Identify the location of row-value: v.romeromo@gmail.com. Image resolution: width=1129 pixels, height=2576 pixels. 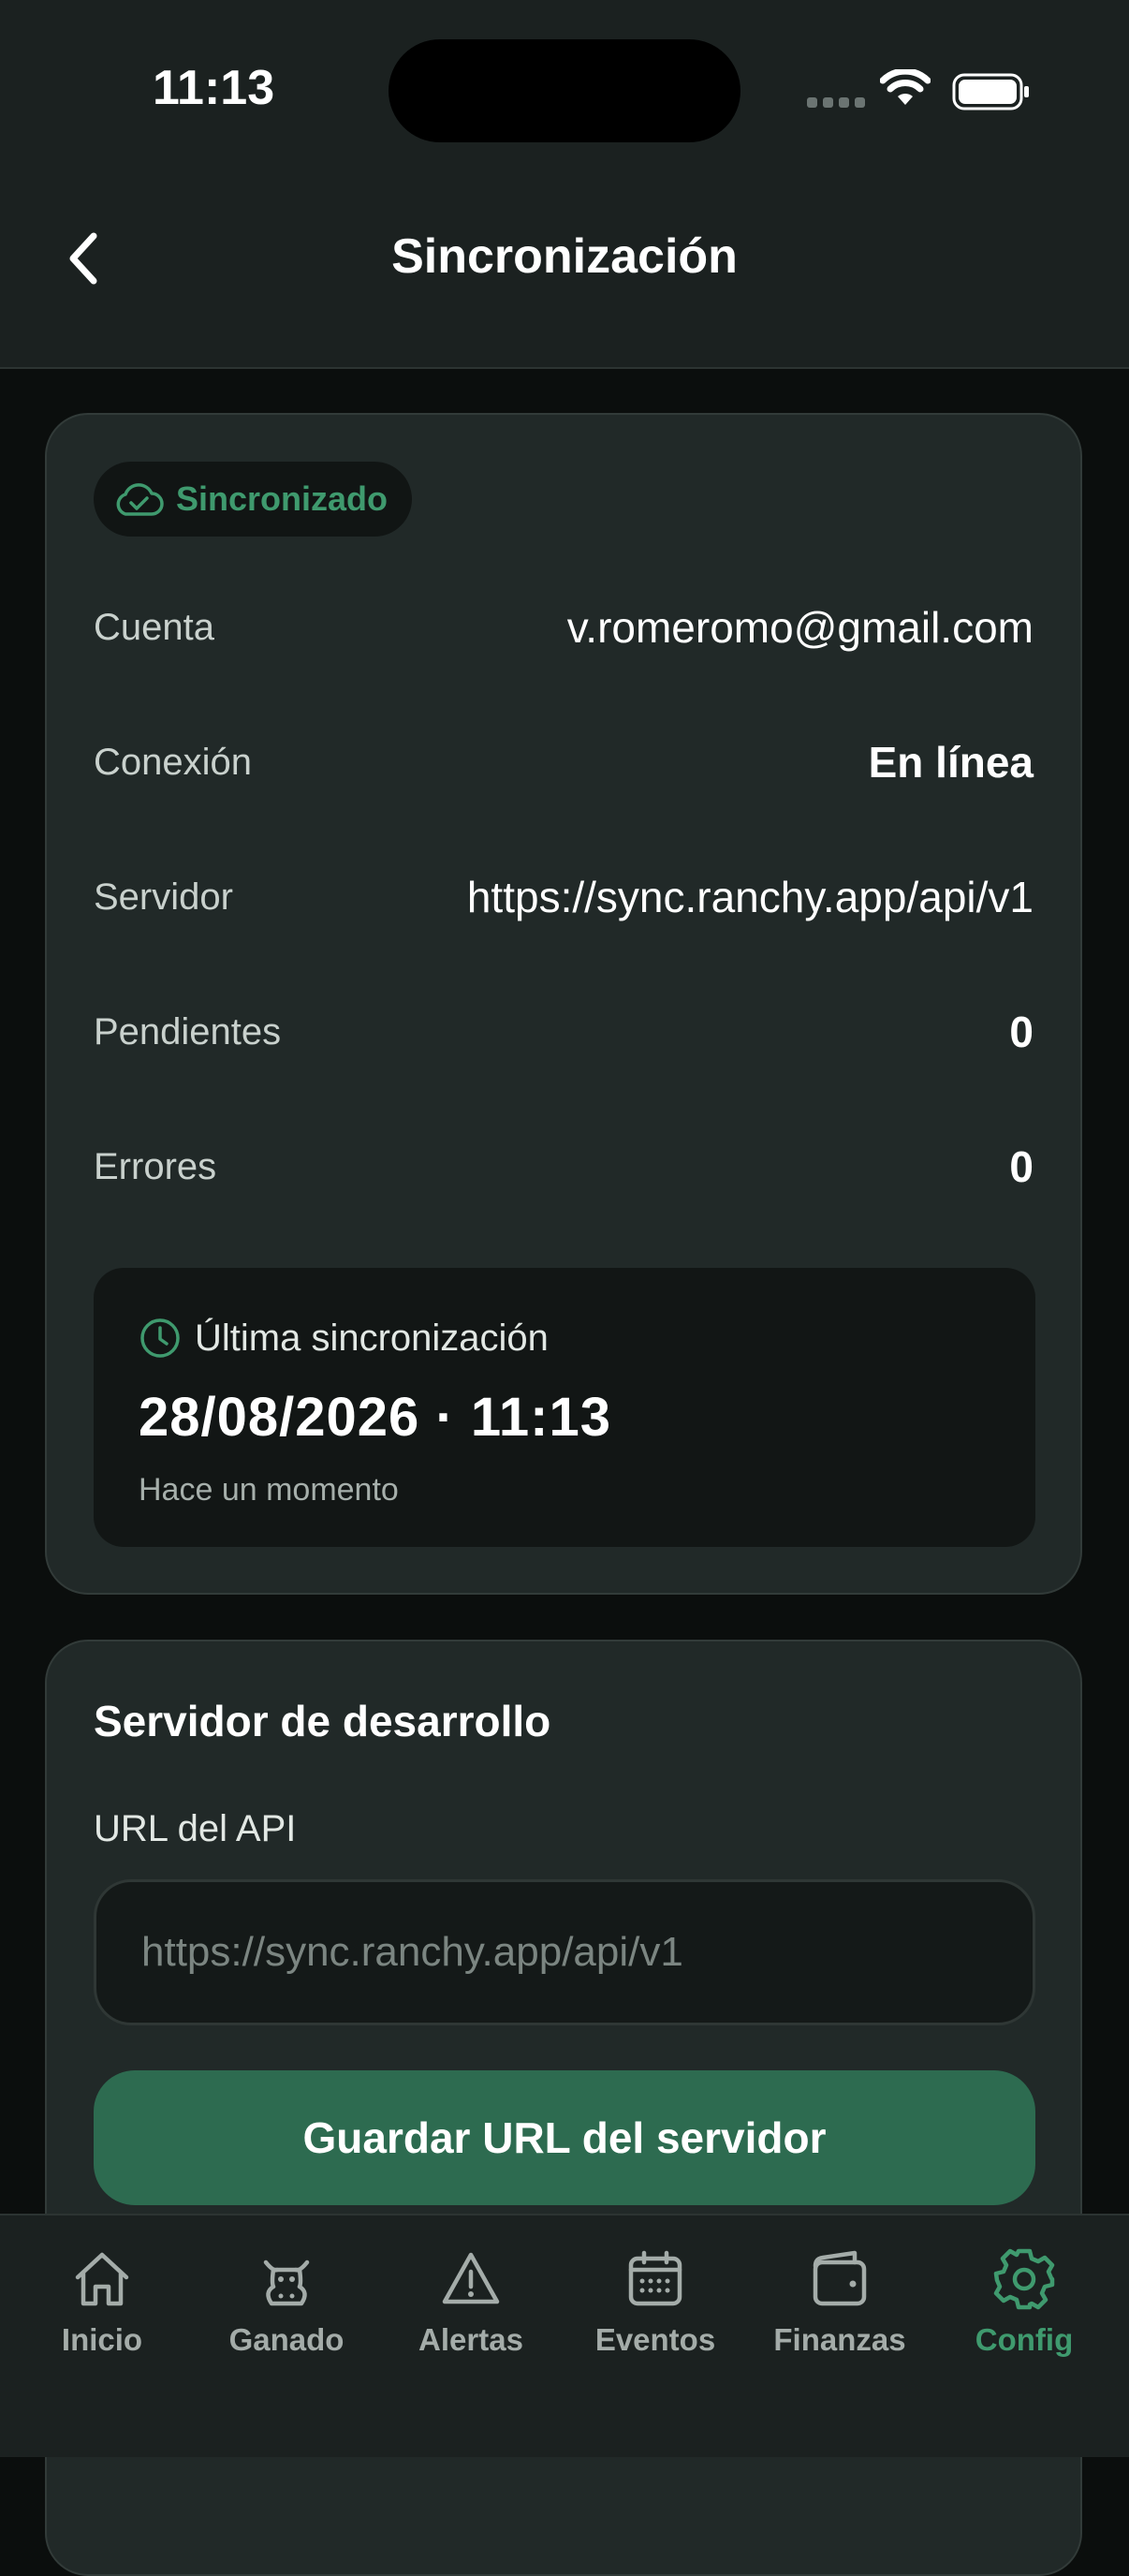
(800, 627).